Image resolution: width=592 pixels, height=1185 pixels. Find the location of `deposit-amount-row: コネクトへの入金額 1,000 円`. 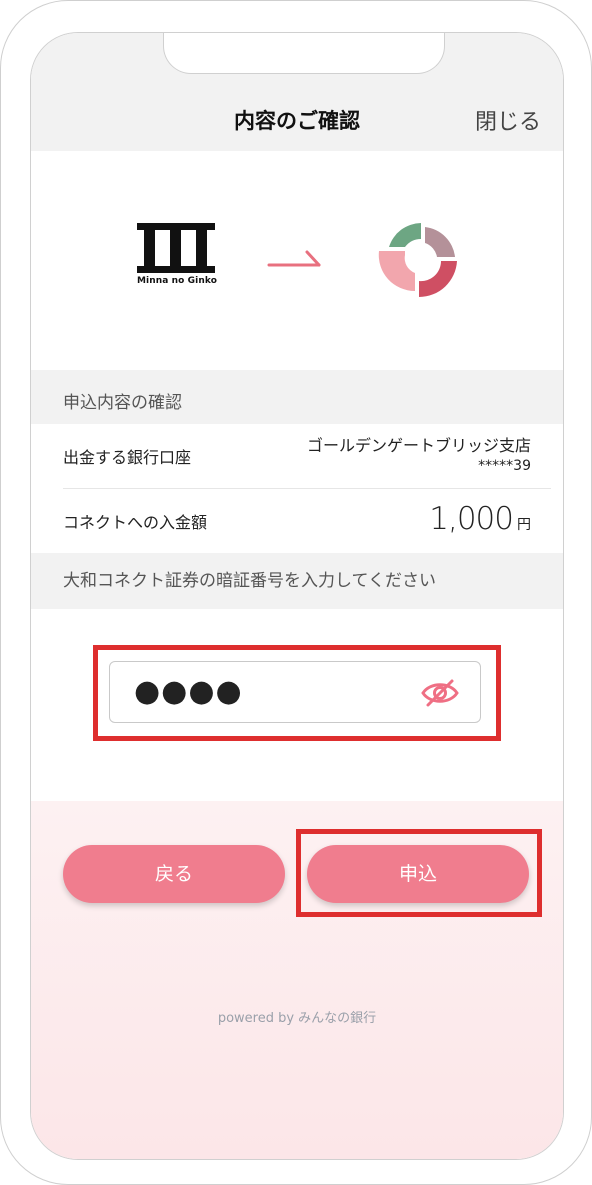

deposit-amount-row: コネクトへの入金額 1,000 円 is located at coordinates (307, 521).